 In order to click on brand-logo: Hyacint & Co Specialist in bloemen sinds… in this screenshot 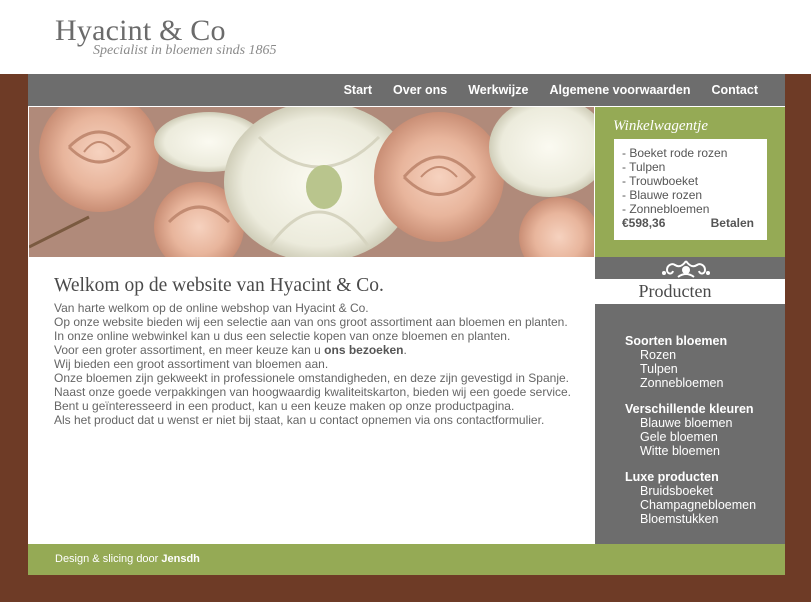, I will do `click(166, 36)`.